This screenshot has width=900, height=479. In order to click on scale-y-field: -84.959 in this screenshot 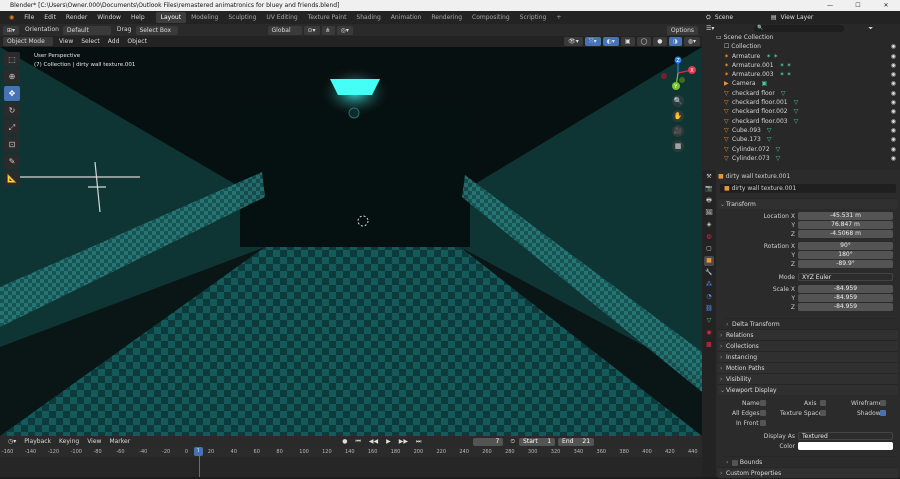, I will do `click(845, 298)`.